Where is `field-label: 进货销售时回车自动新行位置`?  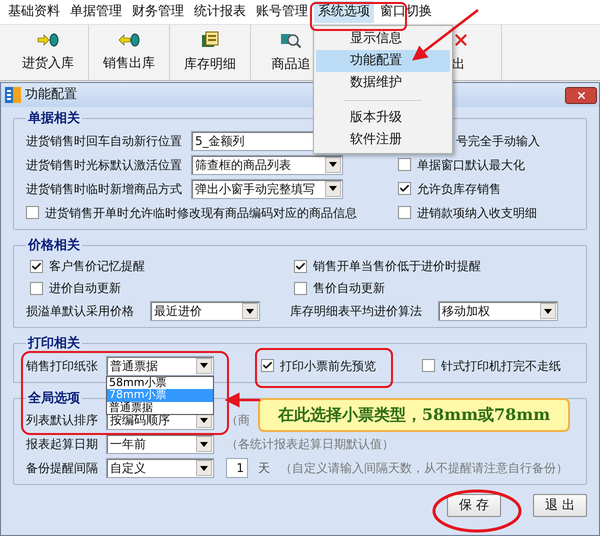
field-label: 进货销售时回车自动新行位置 is located at coordinates (104, 141).